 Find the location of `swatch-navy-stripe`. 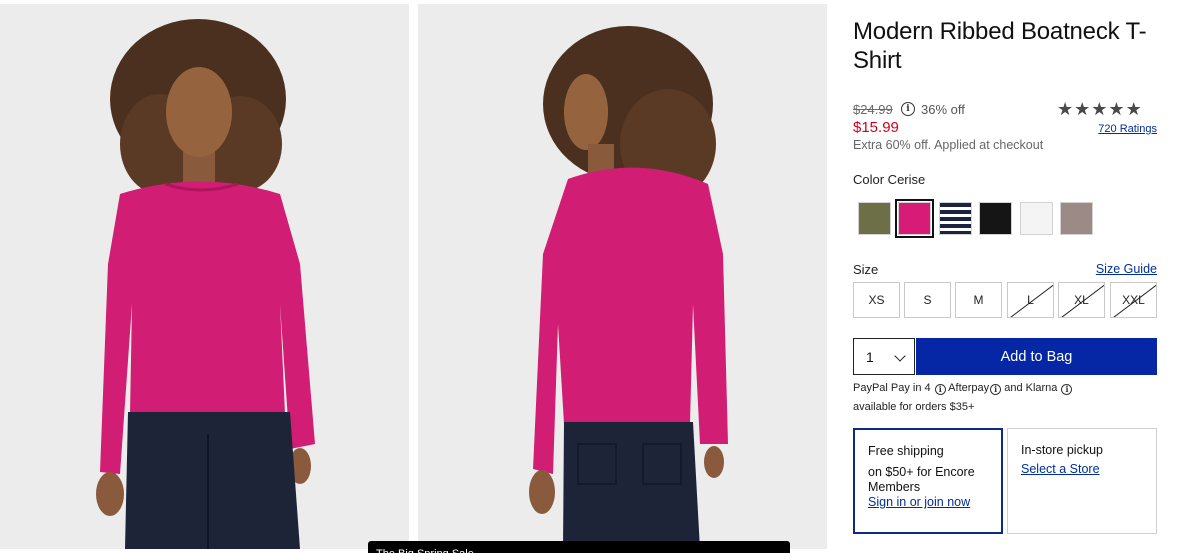

swatch-navy-stripe is located at coordinates (955, 218).